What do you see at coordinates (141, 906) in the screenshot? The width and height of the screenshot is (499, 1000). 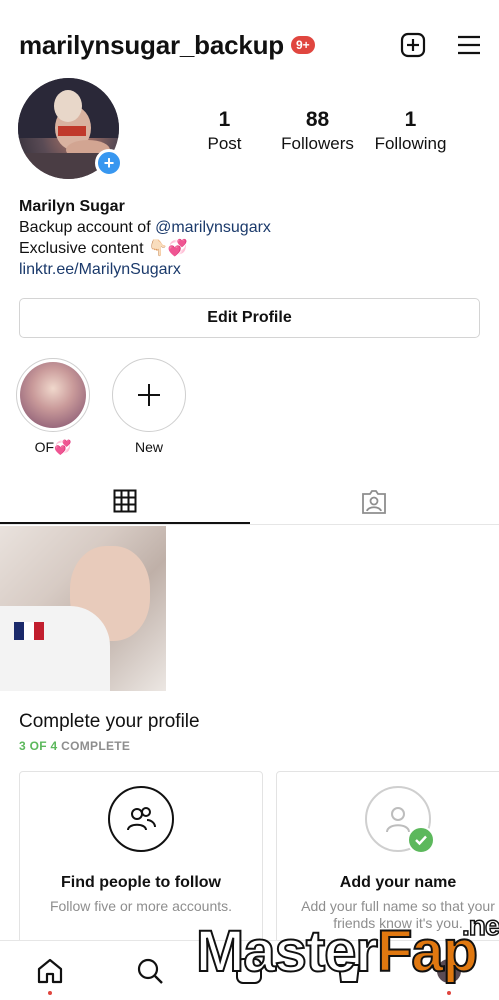 I see `card-description: Follow five or more accounts.` at bounding box center [141, 906].